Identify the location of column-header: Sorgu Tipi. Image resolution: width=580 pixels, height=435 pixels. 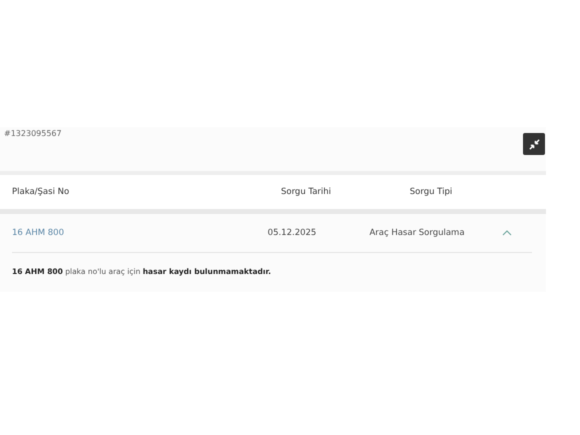
(431, 192).